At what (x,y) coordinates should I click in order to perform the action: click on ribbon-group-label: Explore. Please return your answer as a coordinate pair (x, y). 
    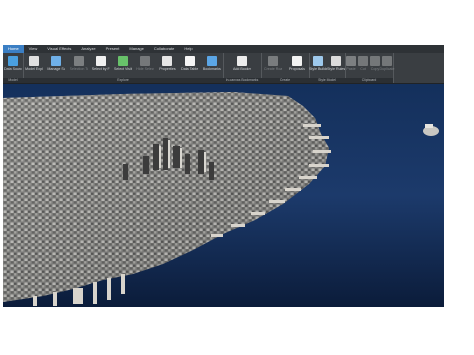
    Looking at the image, I should click on (123, 80).